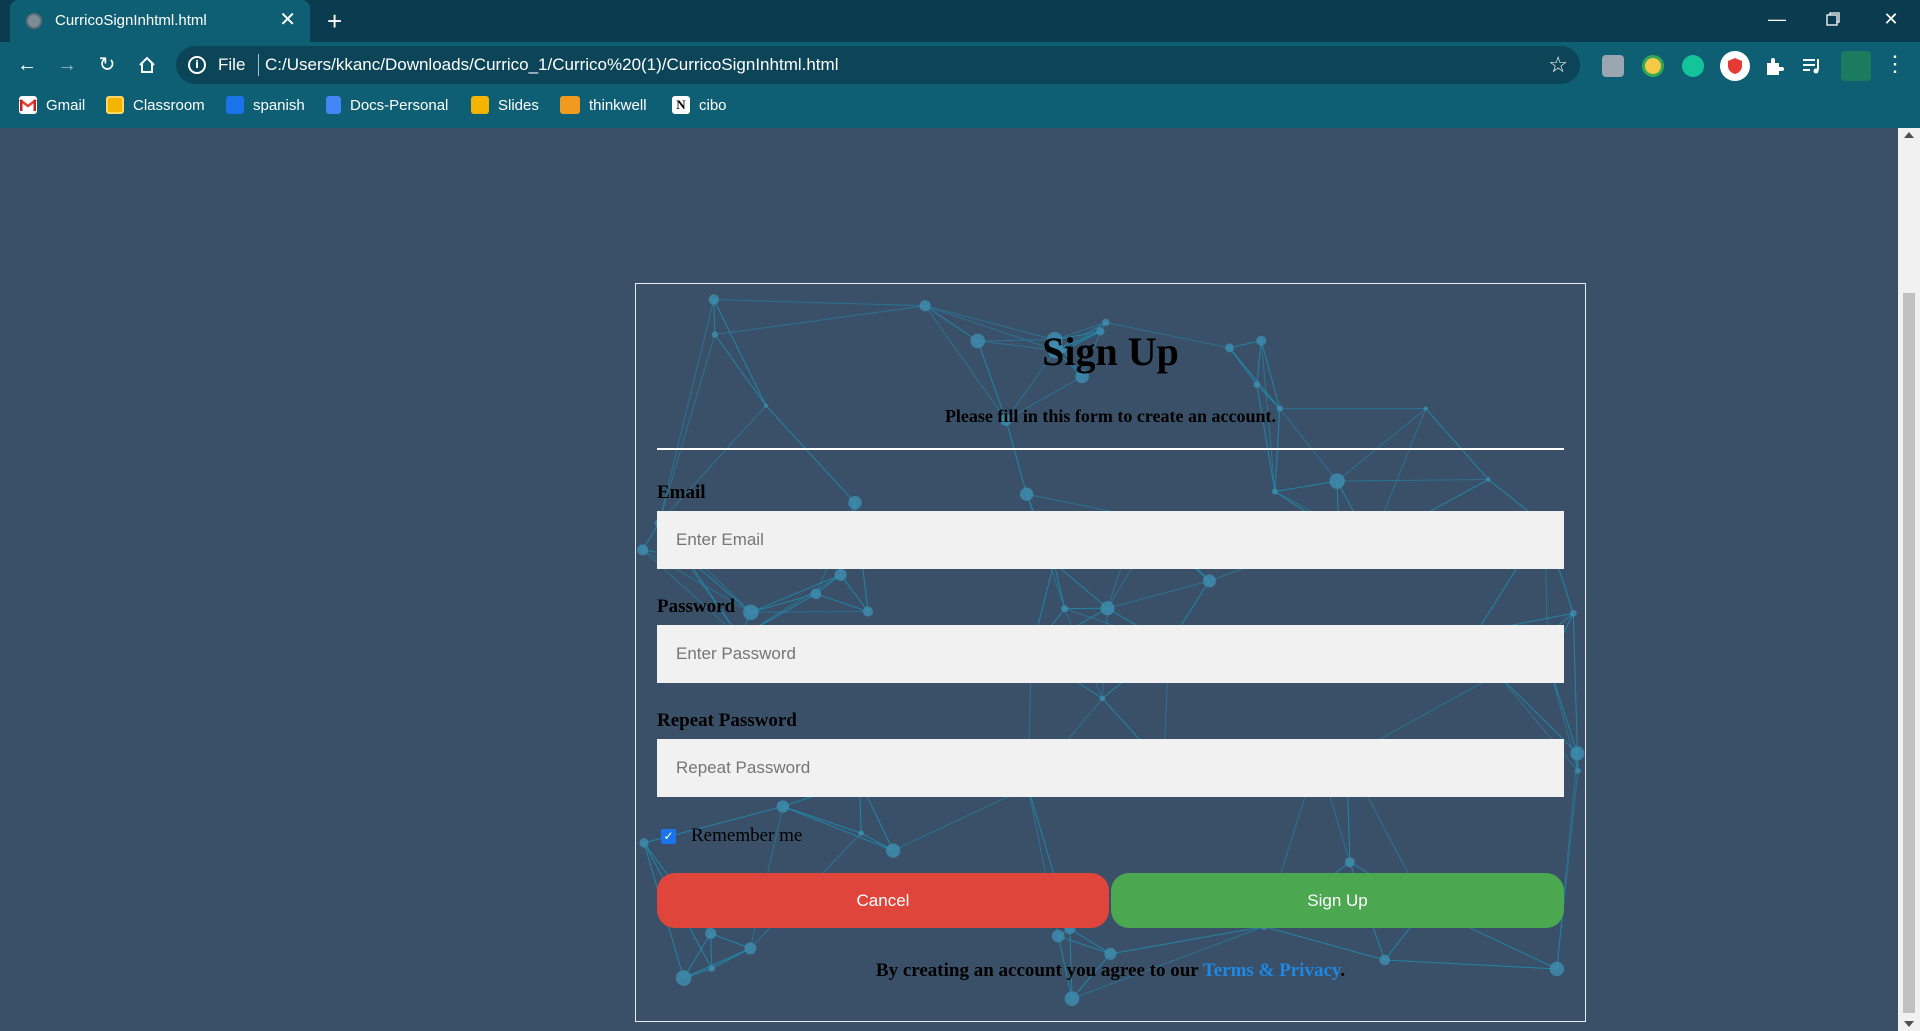 The width and height of the screenshot is (1920, 1031). Describe the element at coordinates (883, 900) in the screenshot. I see `cancel-button: Cancel` at that location.